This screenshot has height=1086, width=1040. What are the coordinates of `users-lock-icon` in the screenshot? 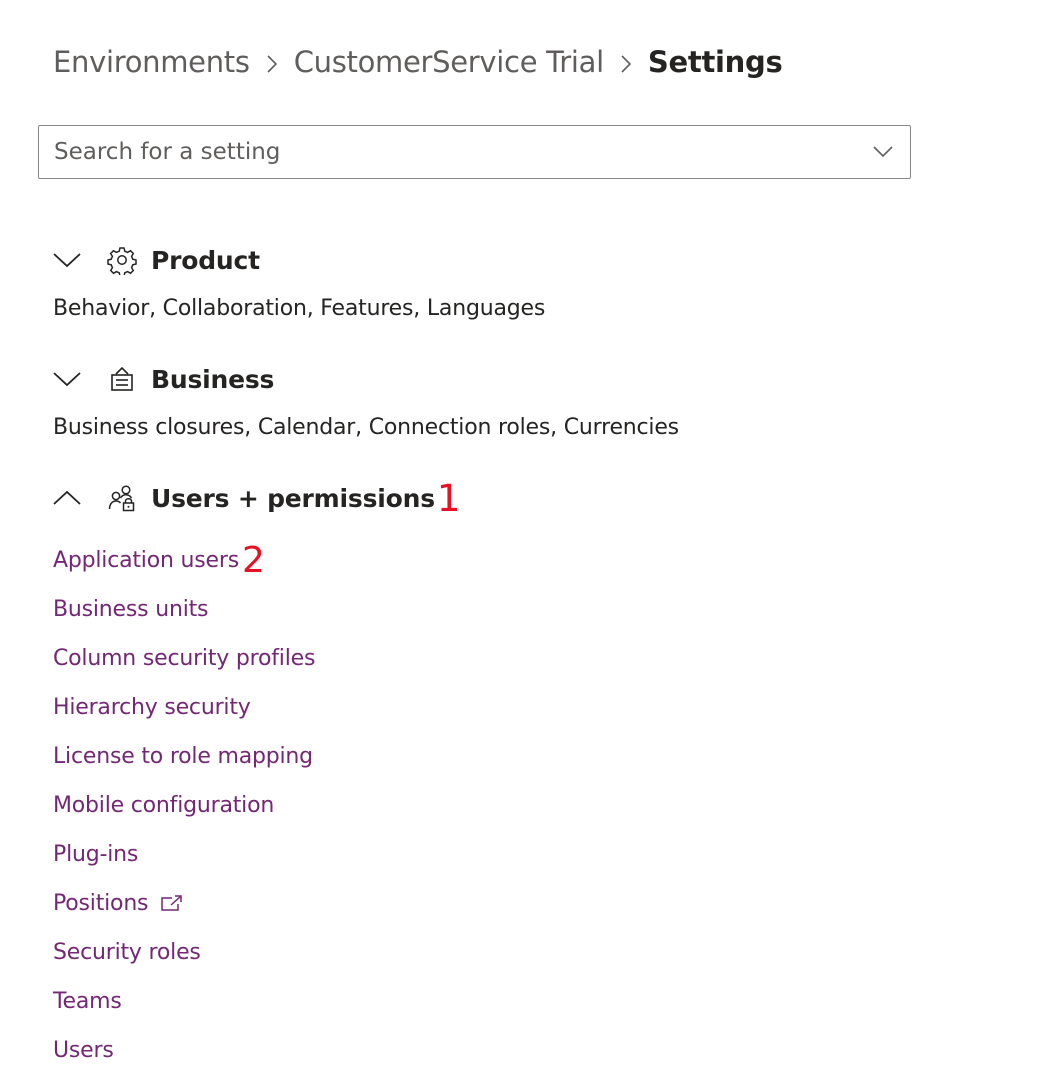 It's located at (122, 498).